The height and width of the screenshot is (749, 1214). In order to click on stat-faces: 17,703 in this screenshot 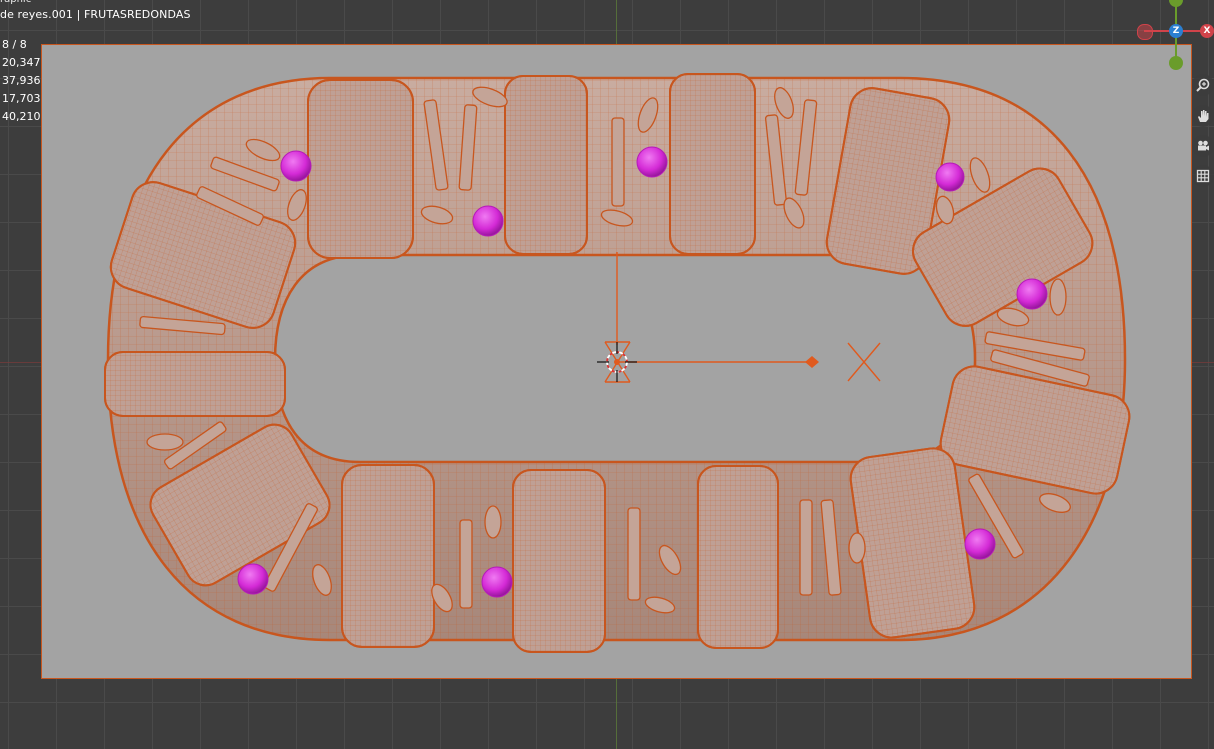, I will do `click(21, 98)`.